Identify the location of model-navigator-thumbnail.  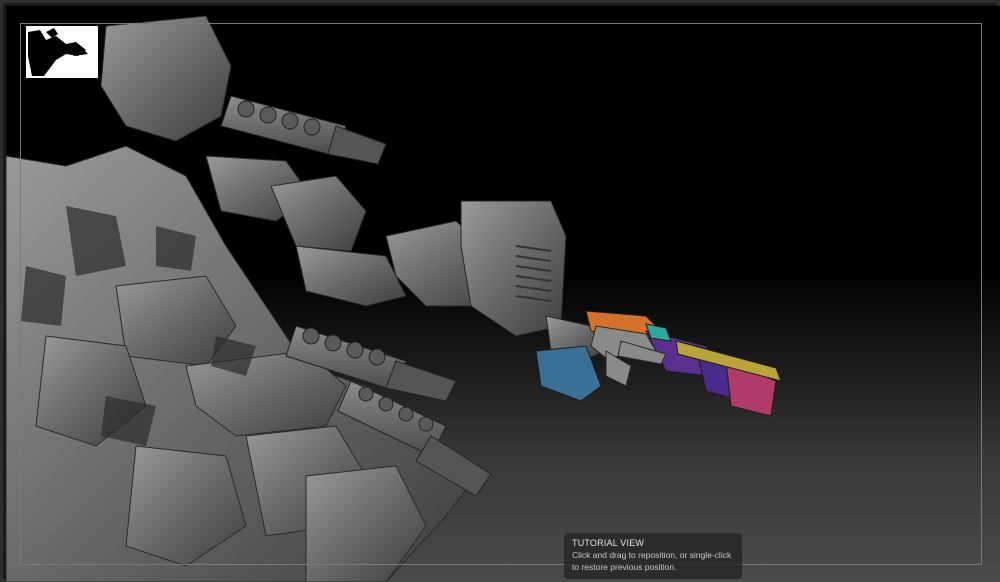
(62, 52).